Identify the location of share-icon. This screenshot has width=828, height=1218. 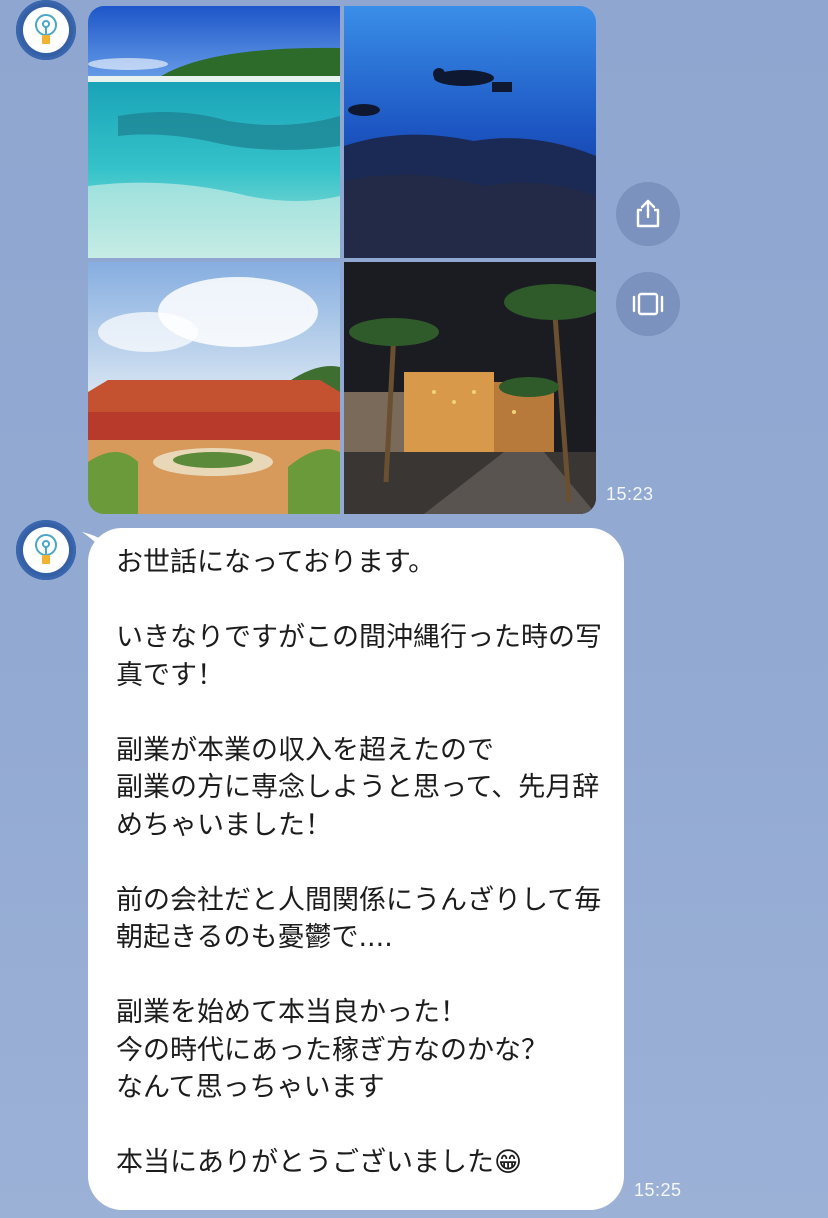
(648, 213).